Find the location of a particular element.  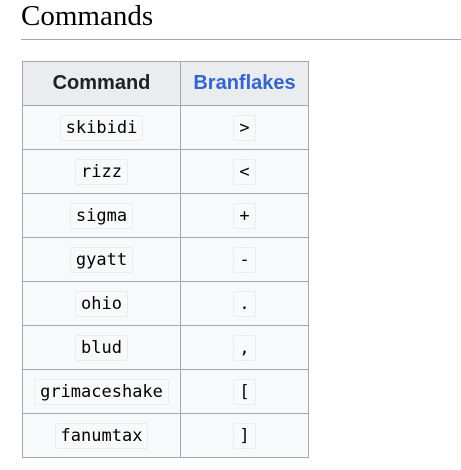

branflakes-code: - is located at coordinates (244, 259).